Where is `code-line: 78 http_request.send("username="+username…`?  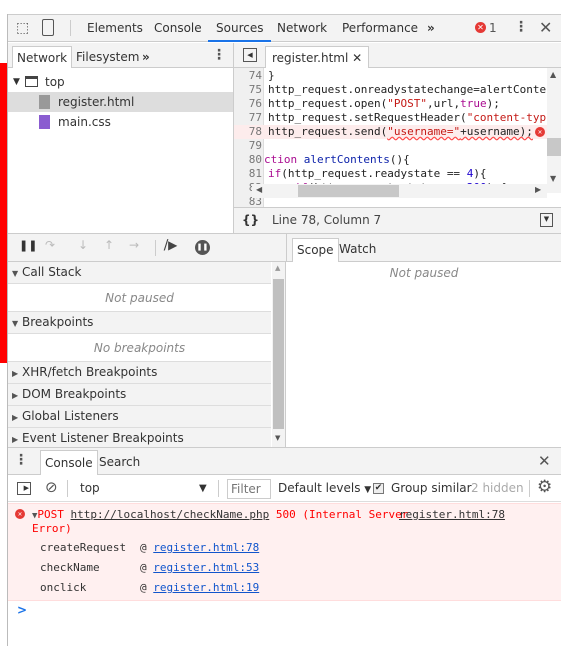
code-line: 78 http_request.send("username="+username… is located at coordinates (390, 132).